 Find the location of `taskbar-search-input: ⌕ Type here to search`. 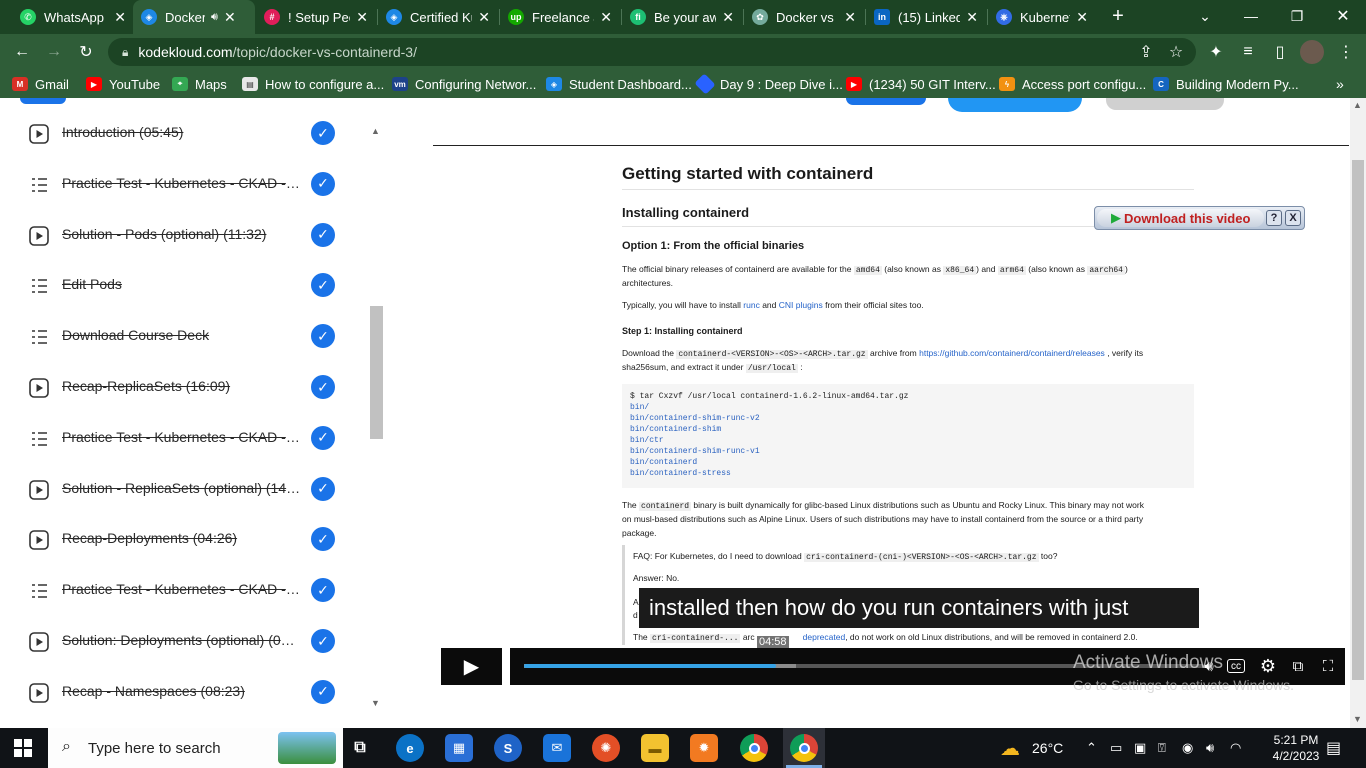

taskbar-search-input: ⌕ Type here to search is located at coordinates (195, 748).